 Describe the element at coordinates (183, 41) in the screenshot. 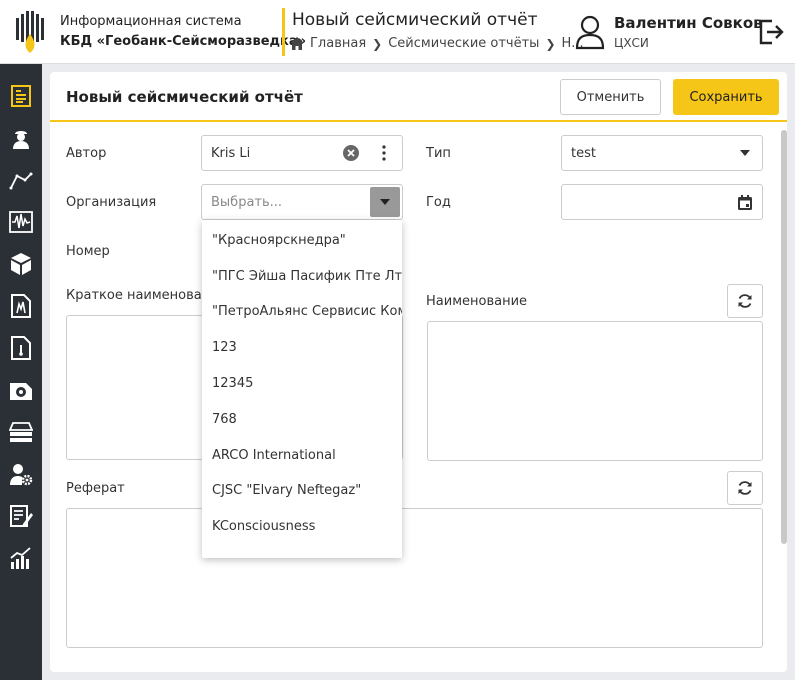

I see `system-title-line2: КБД «Геобанк-Сейсморазведка»` at that location.